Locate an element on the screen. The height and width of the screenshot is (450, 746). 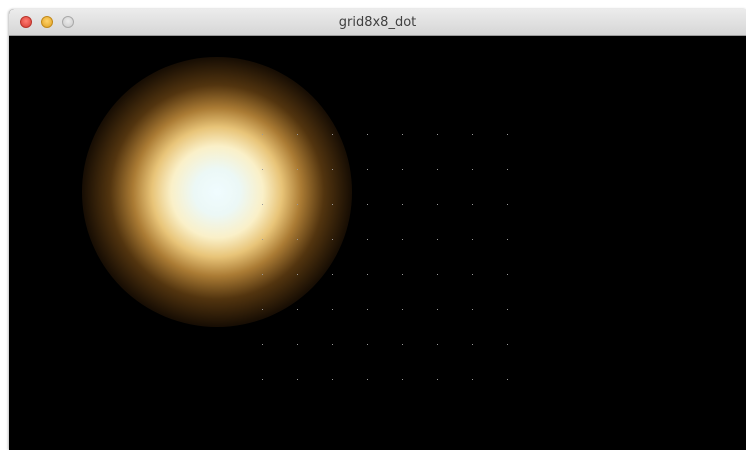
window-title: grid8x8_dot is located at coordinates (377, 22).